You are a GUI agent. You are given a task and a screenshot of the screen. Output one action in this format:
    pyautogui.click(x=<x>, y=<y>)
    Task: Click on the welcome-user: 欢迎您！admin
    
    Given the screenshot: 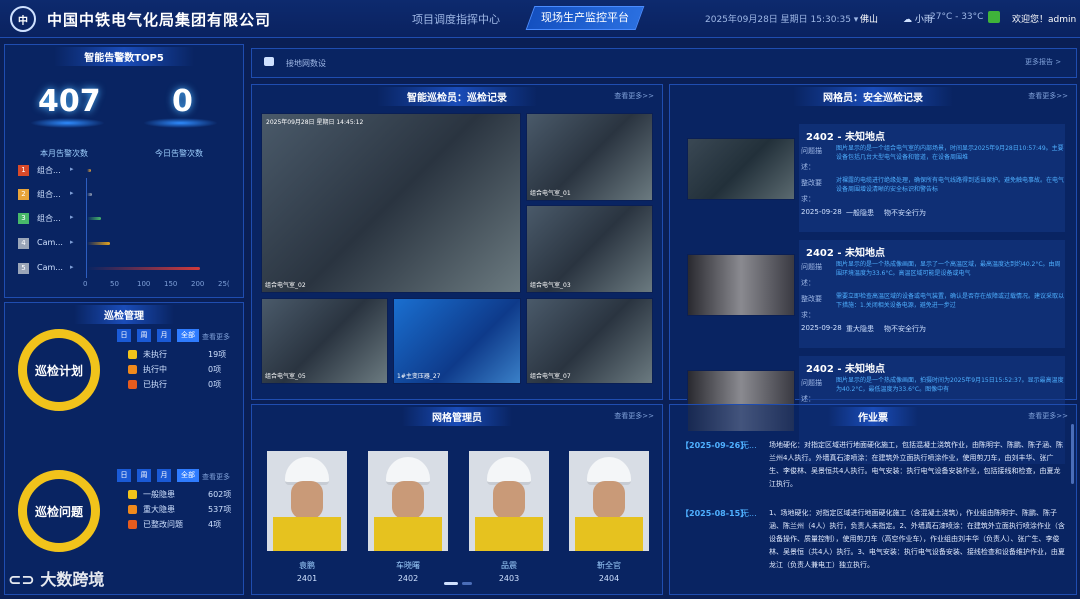 What is the action you would take?
    pyautogui.click(x=1044, y=18)
    